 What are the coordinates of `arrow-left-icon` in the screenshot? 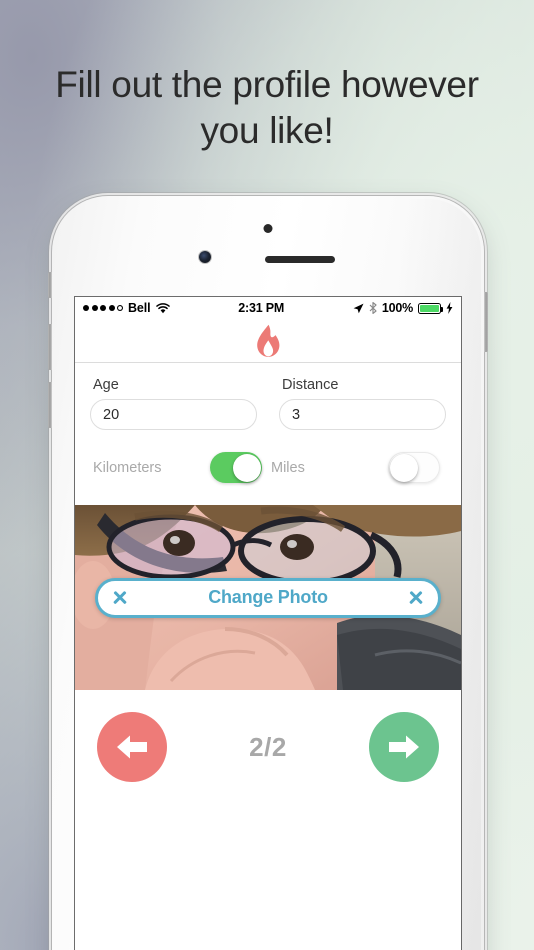 It's located at (132, 747).